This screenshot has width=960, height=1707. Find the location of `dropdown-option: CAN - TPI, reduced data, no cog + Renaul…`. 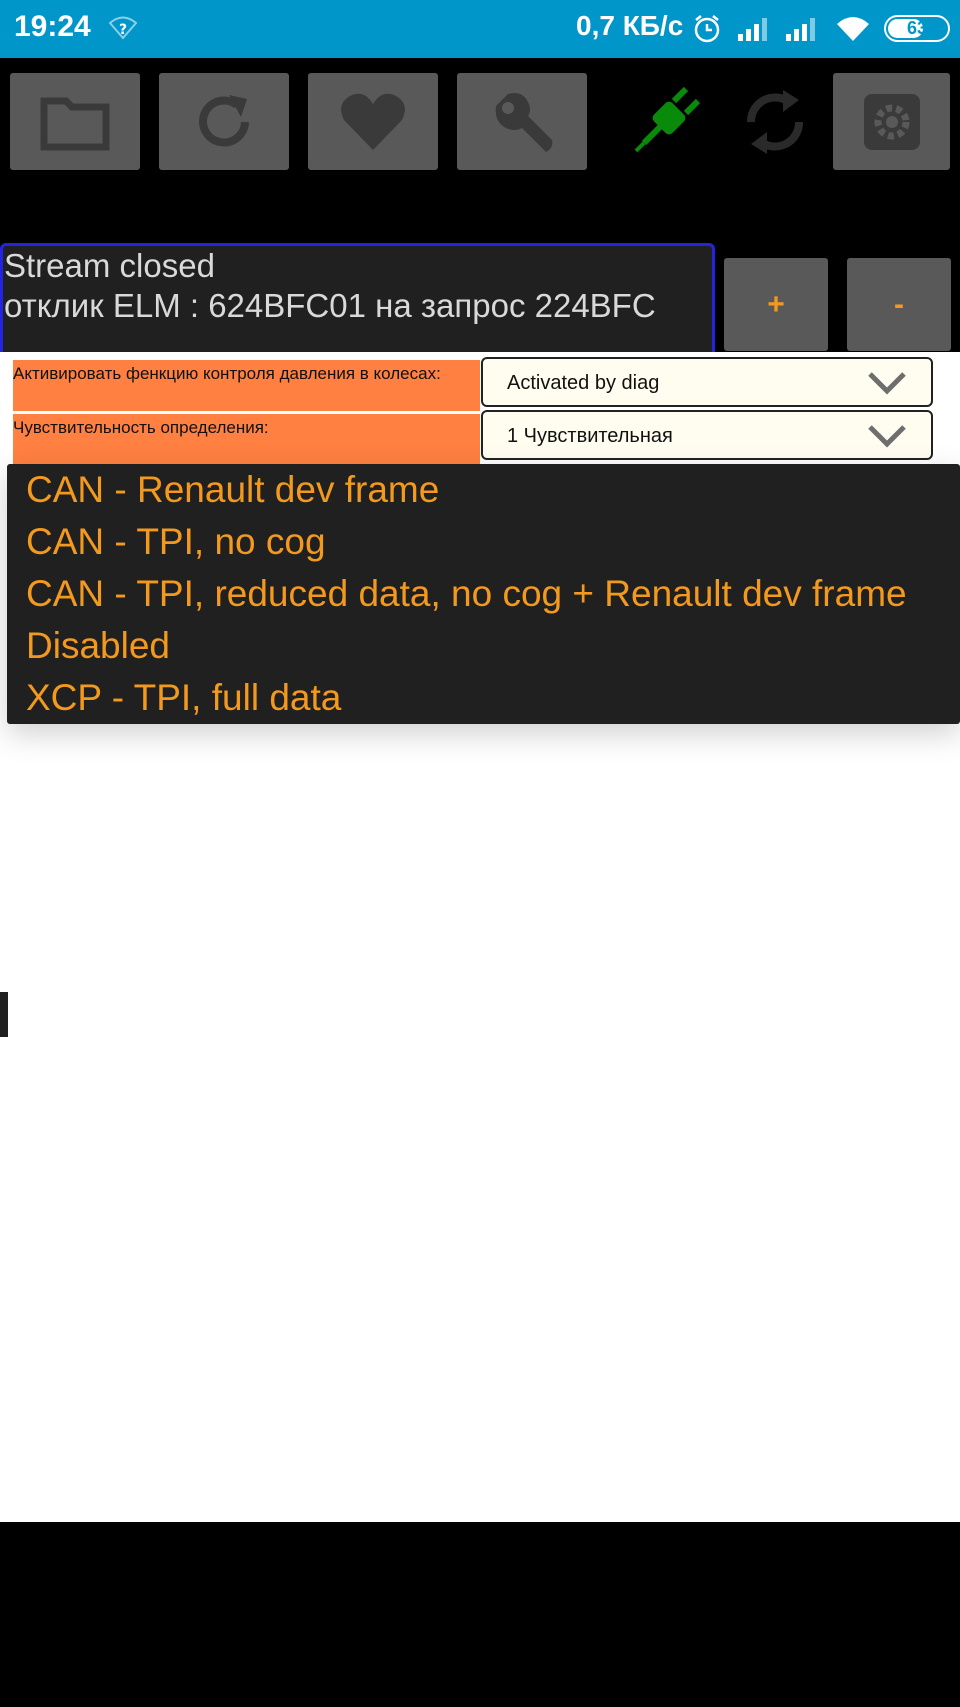

dropdown-option: CAN - TPI, reduced data, no cog + Renaul… is located at coordinates (466, 594).